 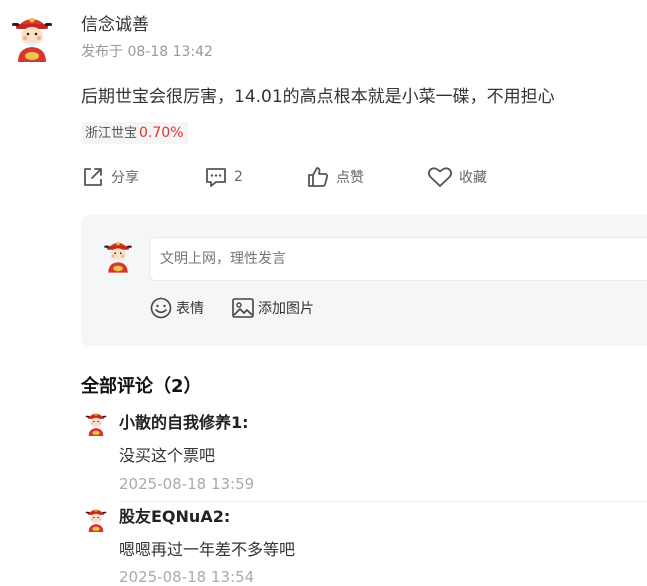 I want to click on add-image-label: 添加图片, so click(x=286, y=309).